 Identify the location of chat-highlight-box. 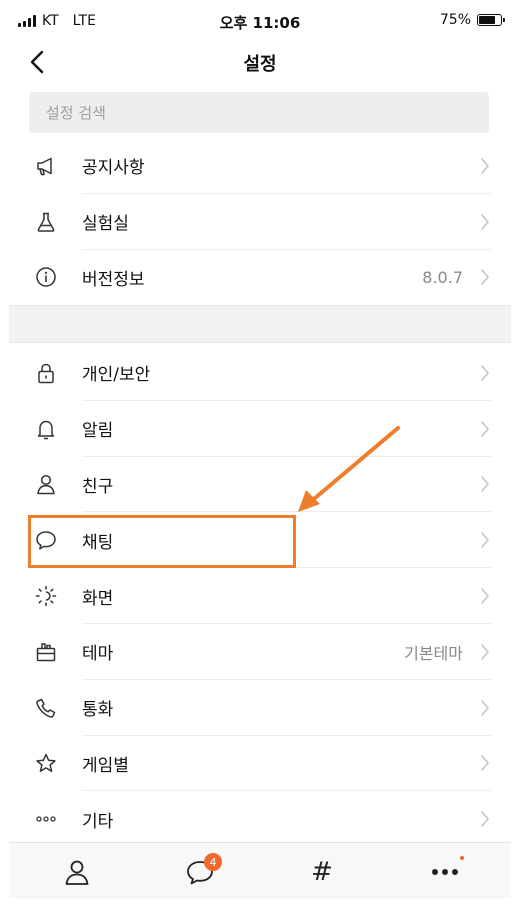
(162, 541).